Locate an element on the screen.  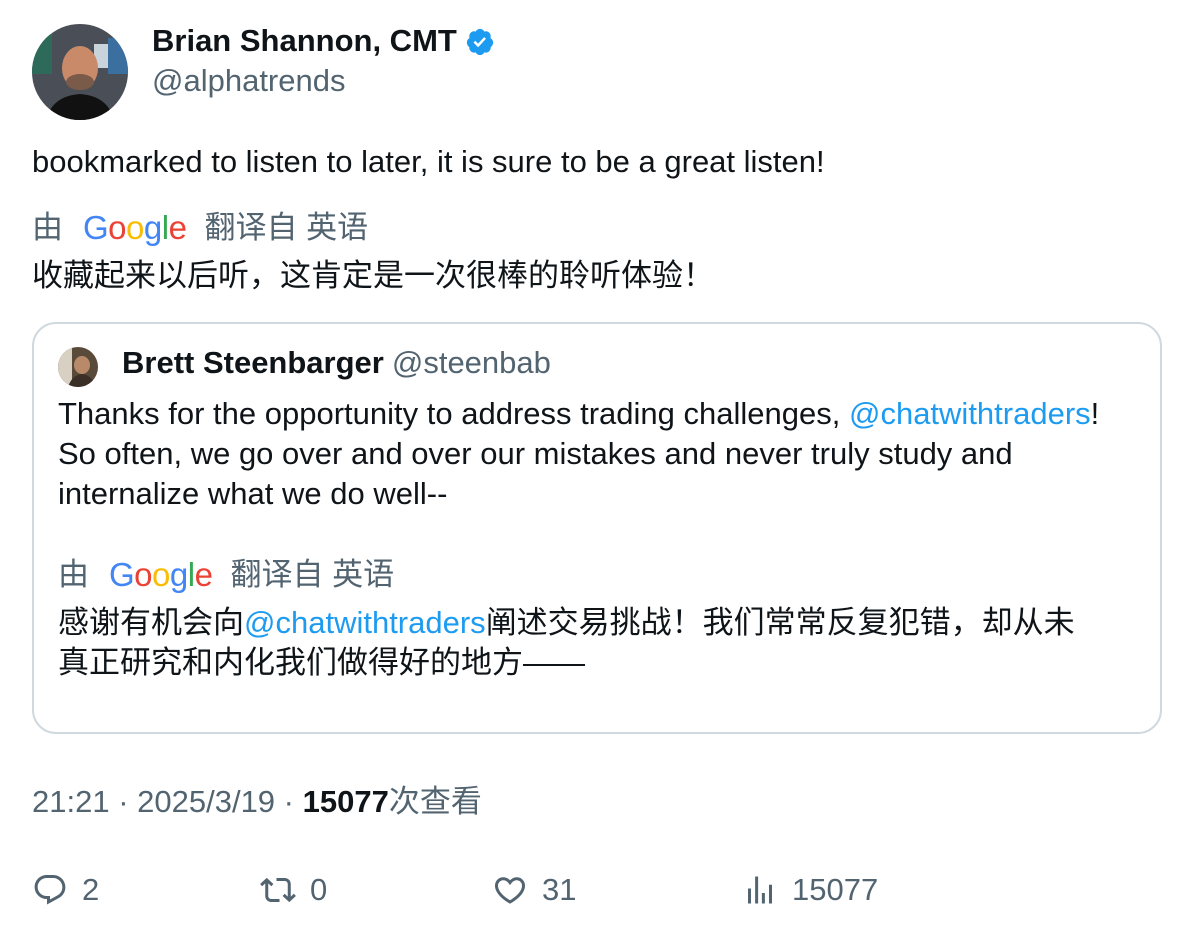
avatar-photo is located at coordinates (80, 72).